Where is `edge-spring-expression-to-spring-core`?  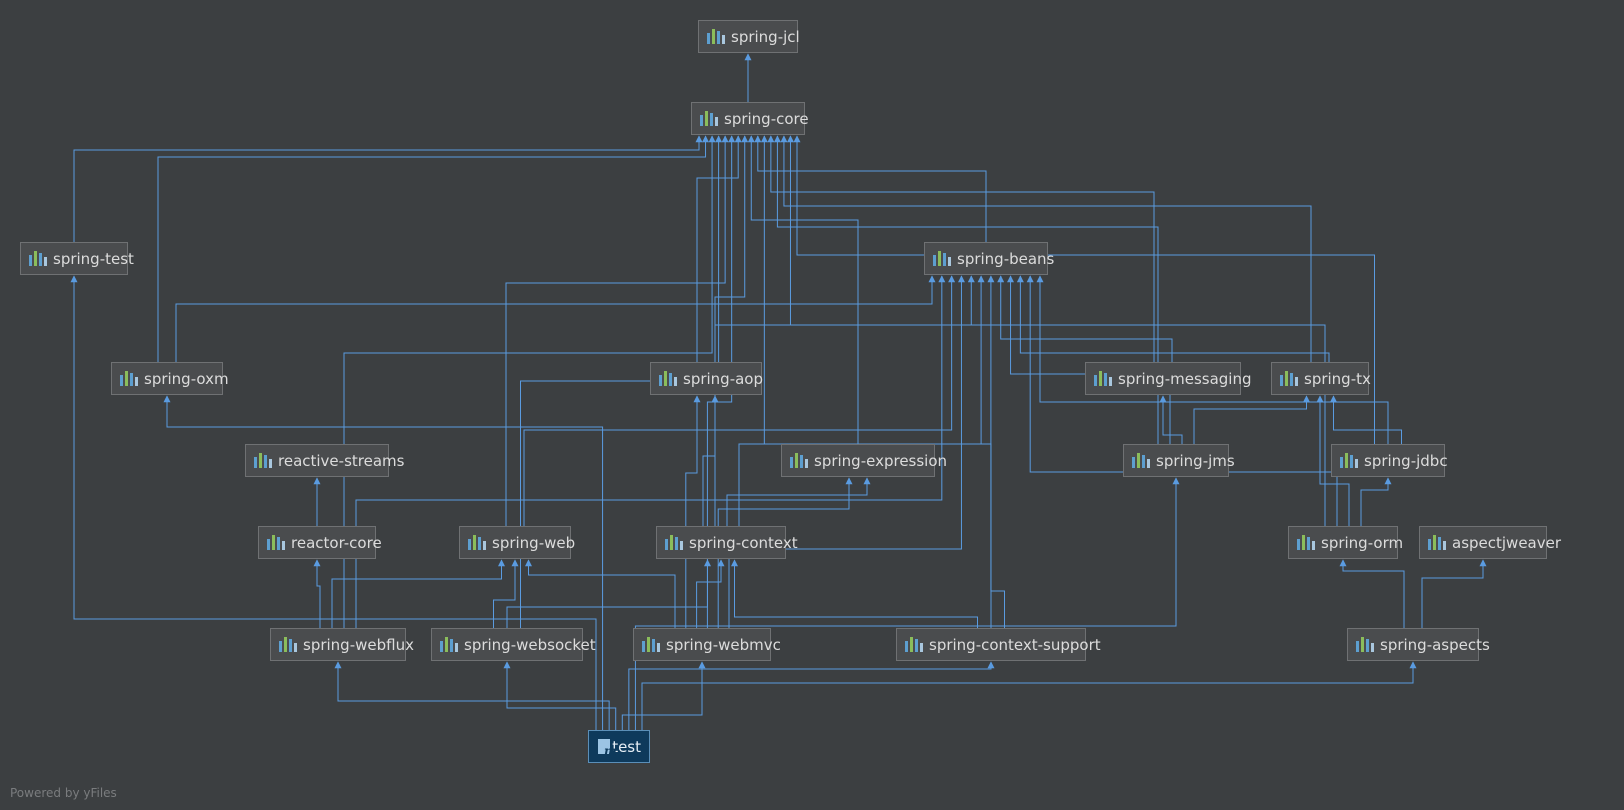
edge-spring-expression-to-spring-core is located at coordinates (803, 289).